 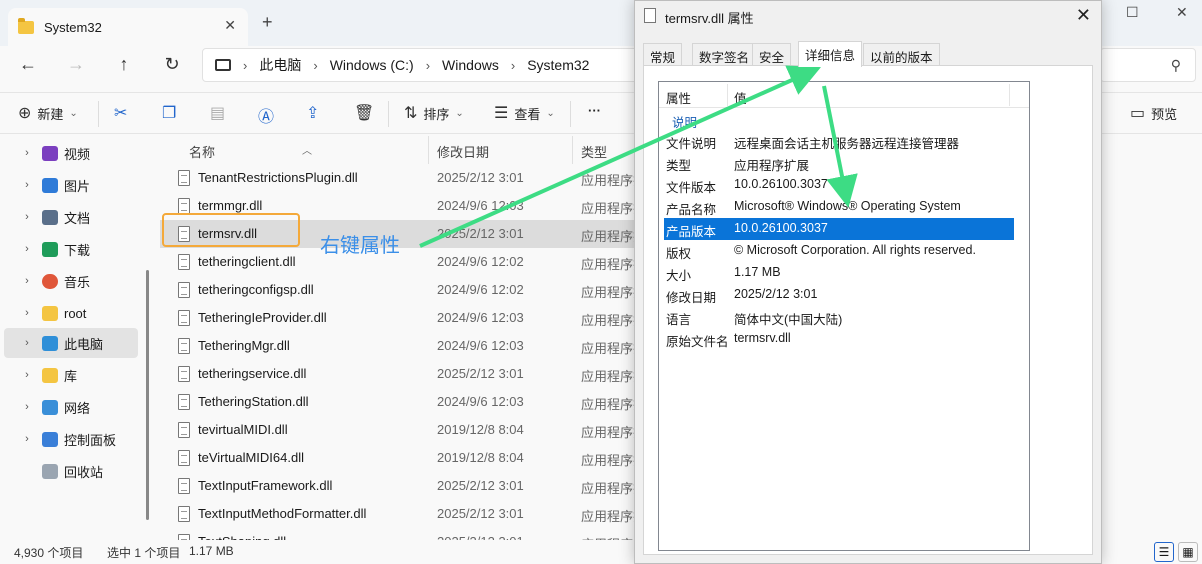 I want to click on forward-icon: →, so click(x=76, y=64).